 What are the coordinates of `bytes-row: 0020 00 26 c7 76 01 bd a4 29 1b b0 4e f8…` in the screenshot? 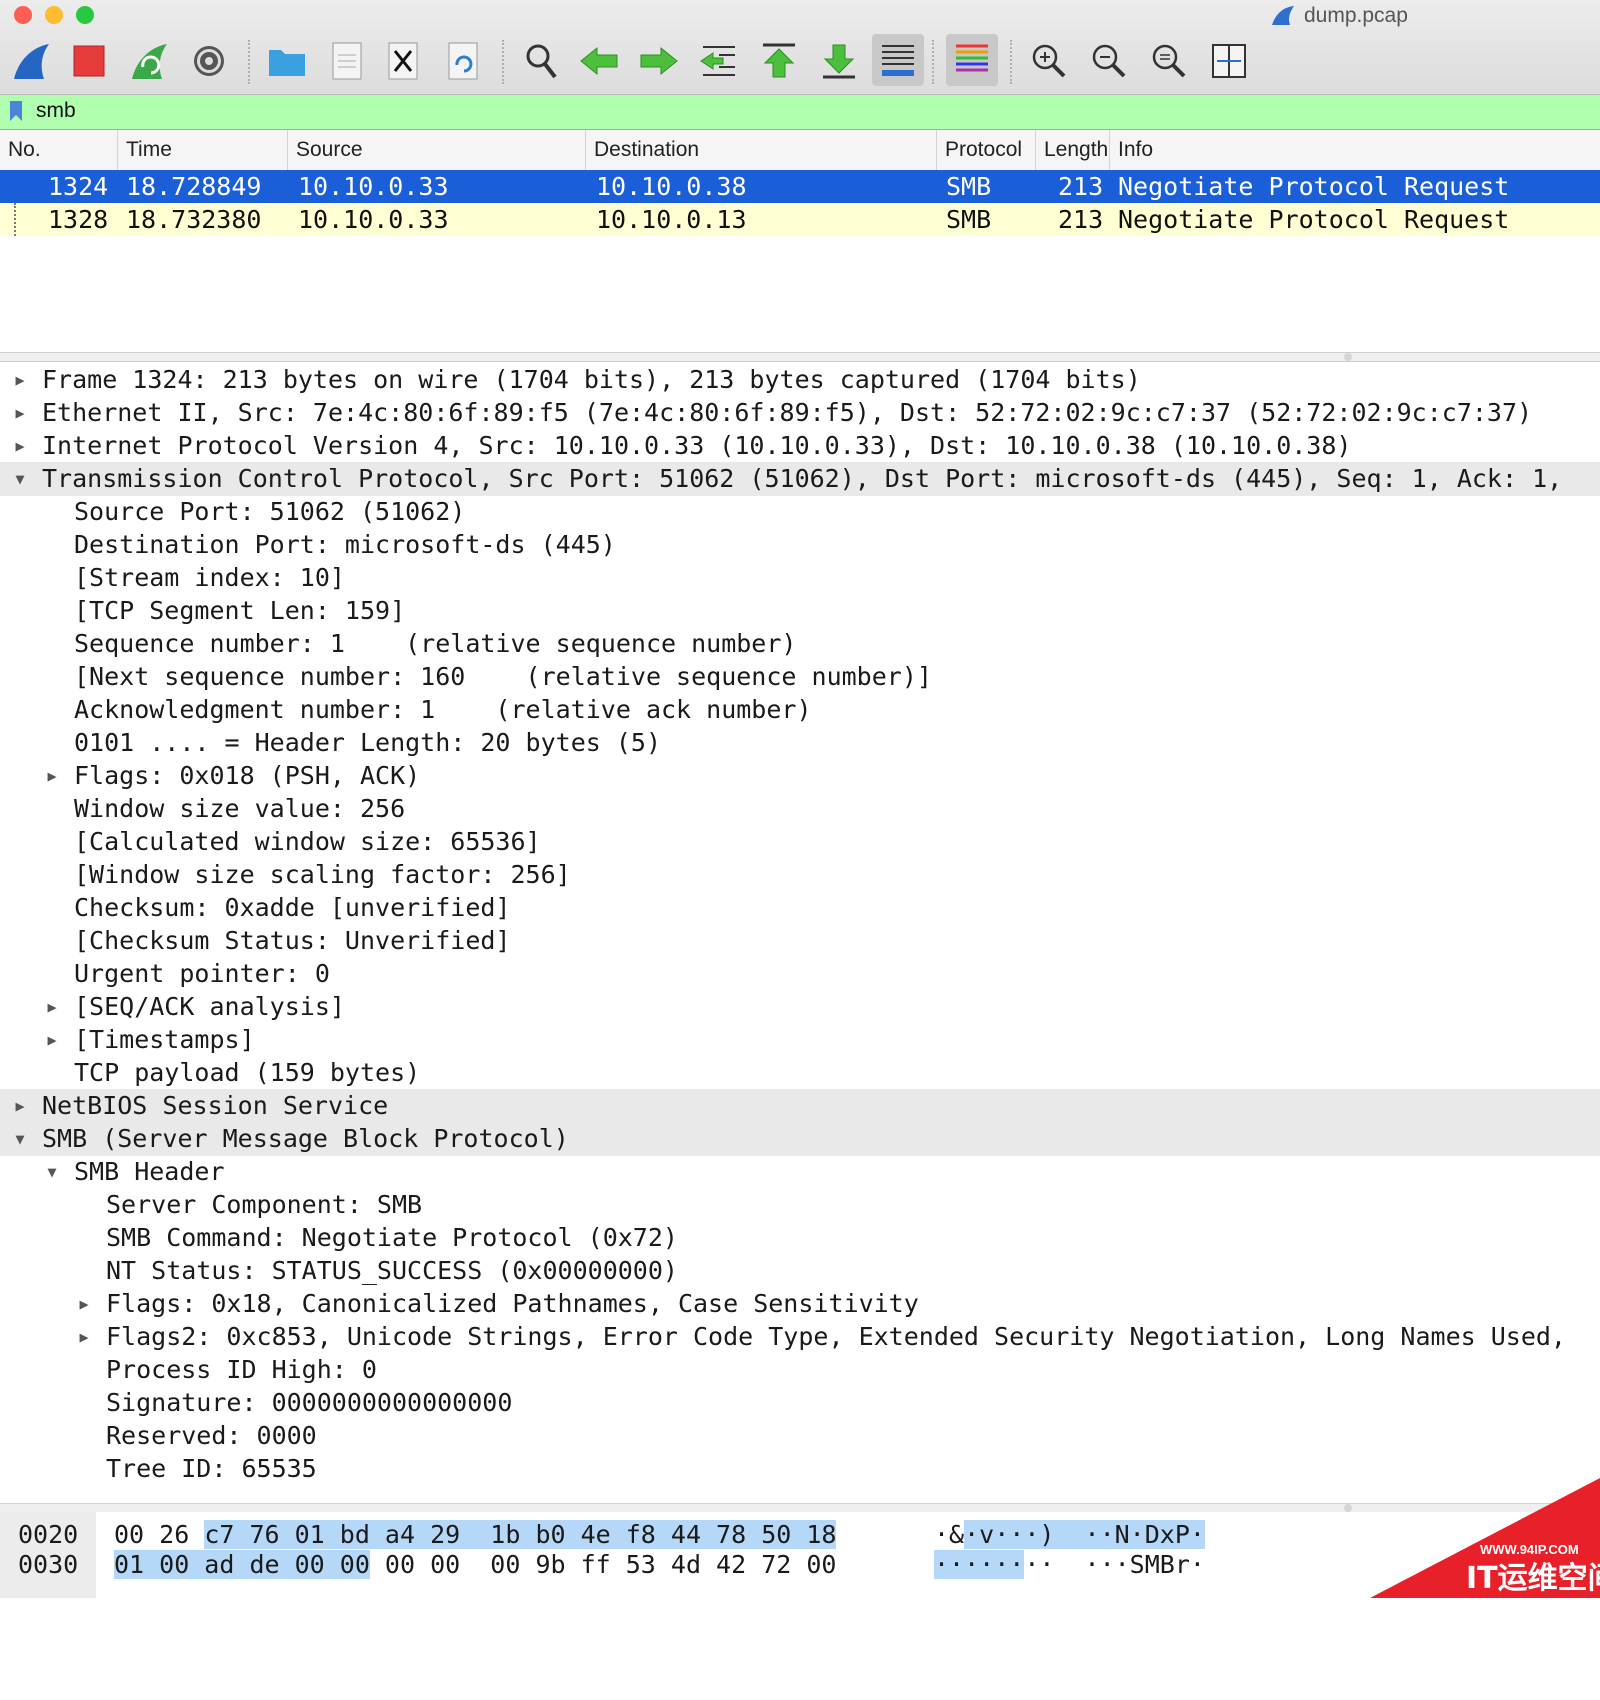 It's located at (800, 1535).